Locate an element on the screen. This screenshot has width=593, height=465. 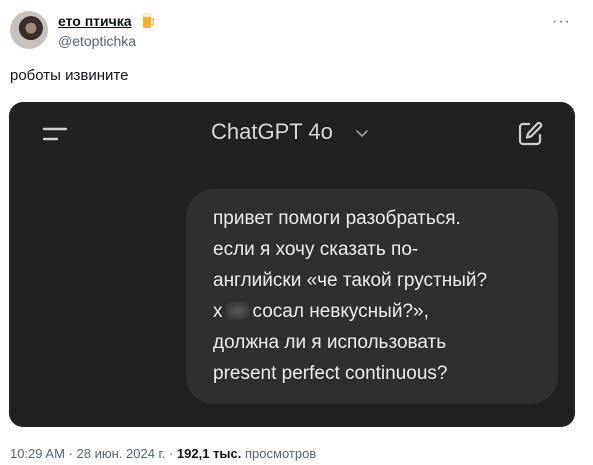
message-line: х сосал невкусный?», is located at coordinates (321, 312).